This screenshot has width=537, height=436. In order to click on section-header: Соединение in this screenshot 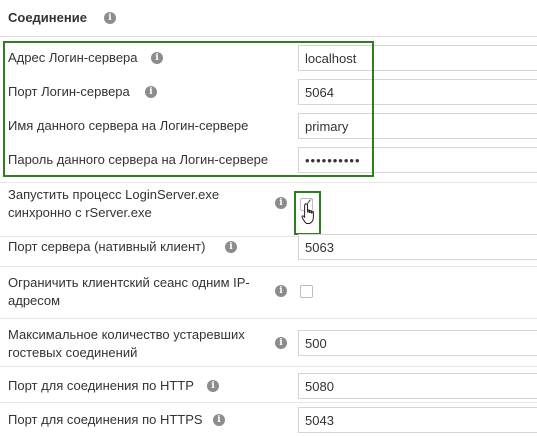, I will do `click(268, 18)`.